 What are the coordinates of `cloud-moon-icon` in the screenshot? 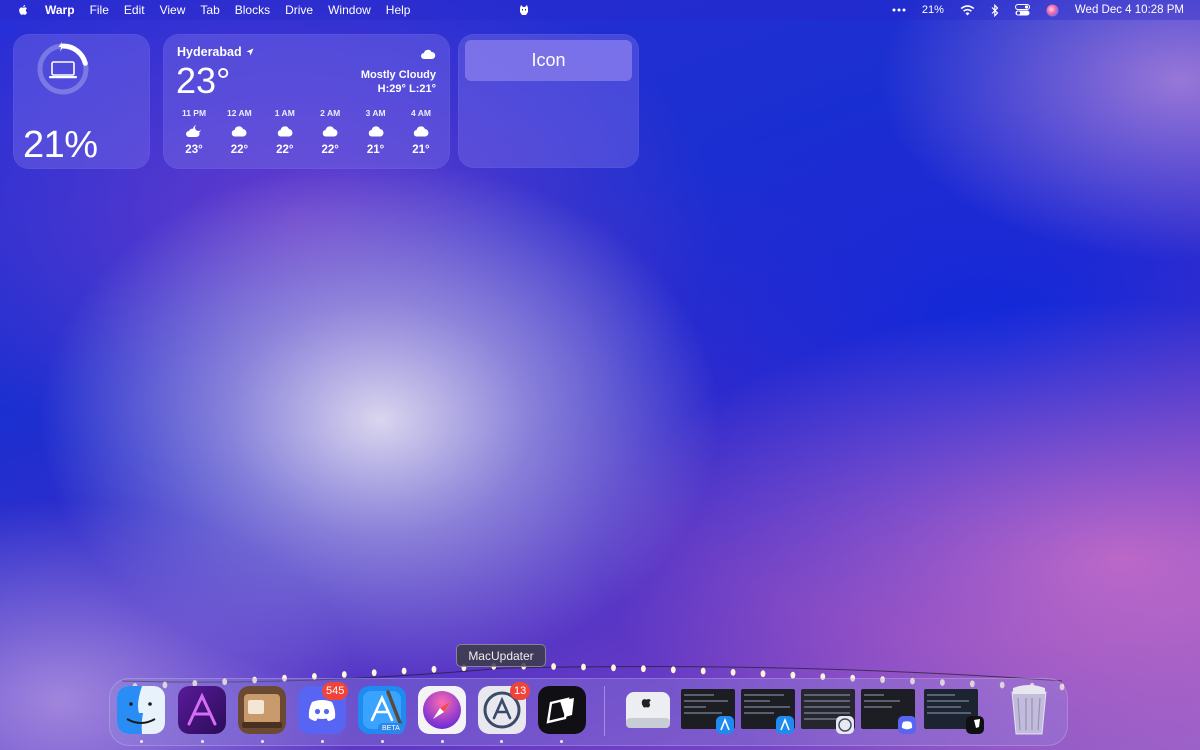 It's located at (193, 131).